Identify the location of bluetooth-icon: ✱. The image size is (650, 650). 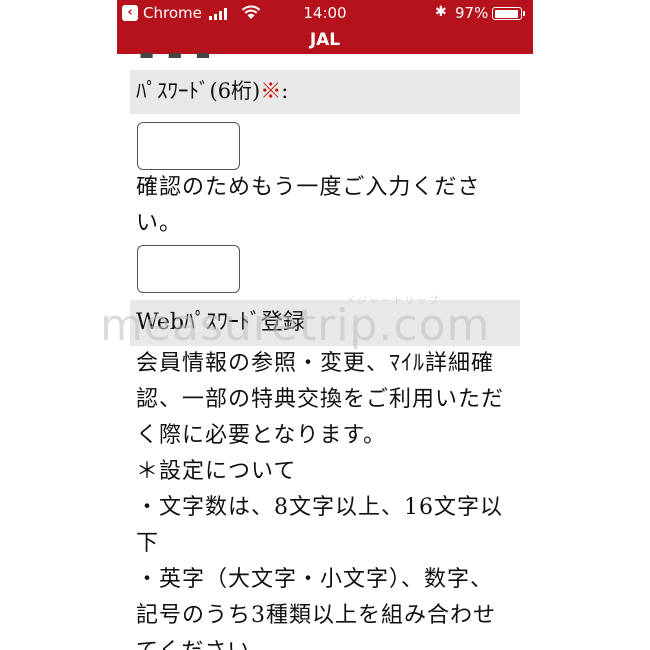
(441, 12).